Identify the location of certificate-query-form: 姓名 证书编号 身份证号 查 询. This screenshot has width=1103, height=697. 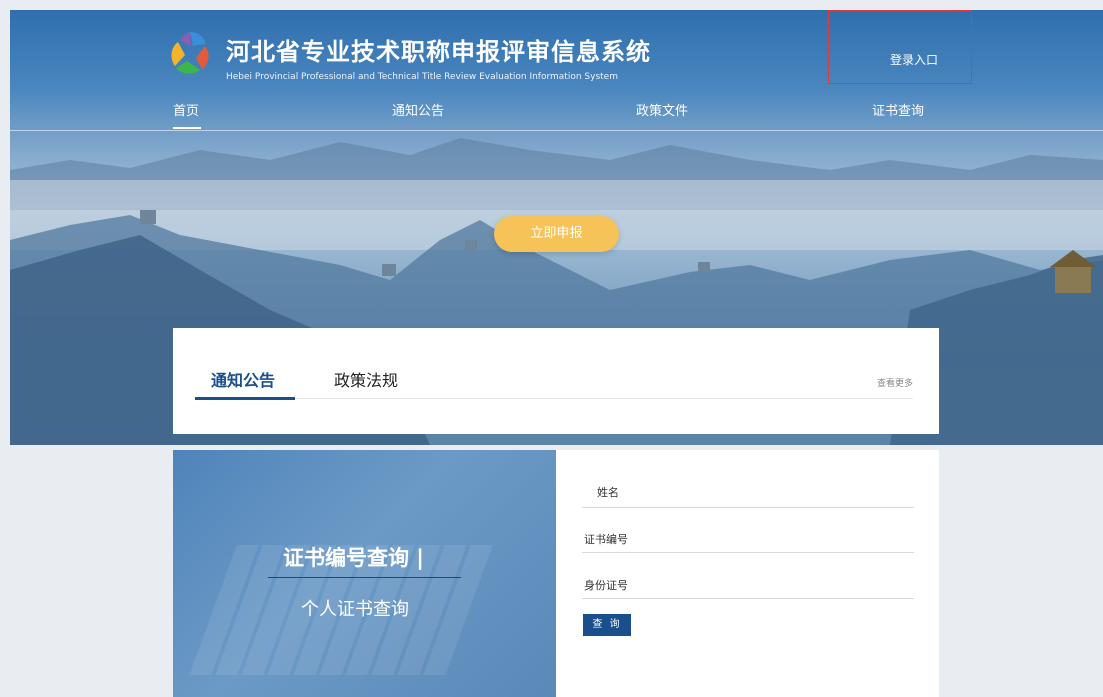
(747, 573).